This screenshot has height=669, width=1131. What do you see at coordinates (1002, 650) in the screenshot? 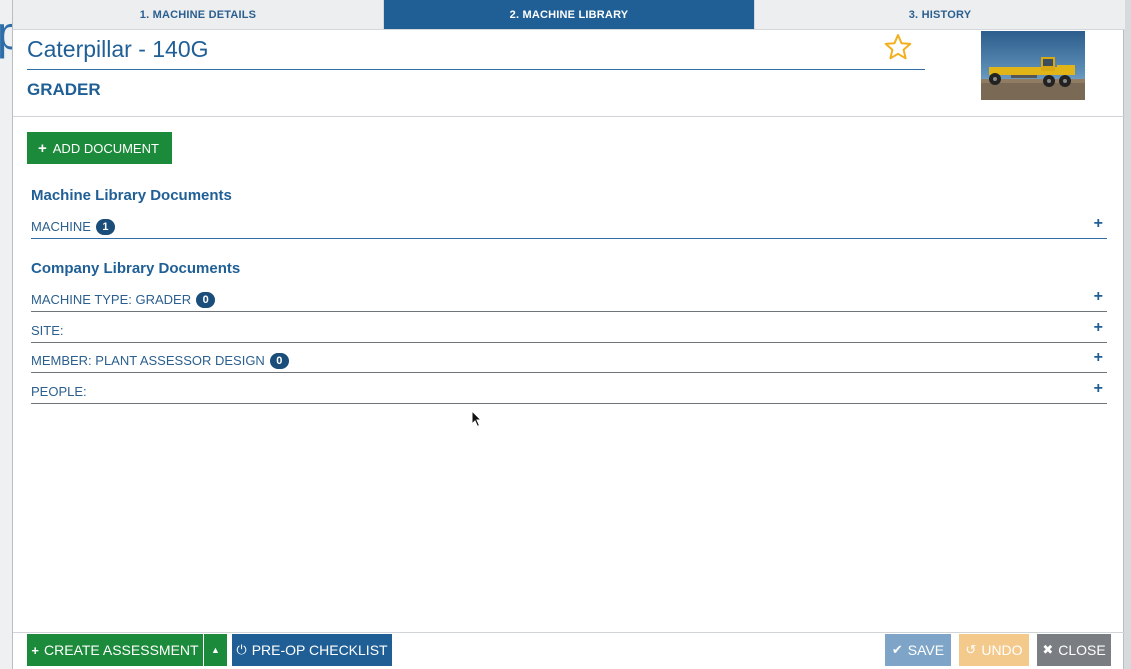
I see `undo-label: UNDO` at bounding box center [1002, 650].